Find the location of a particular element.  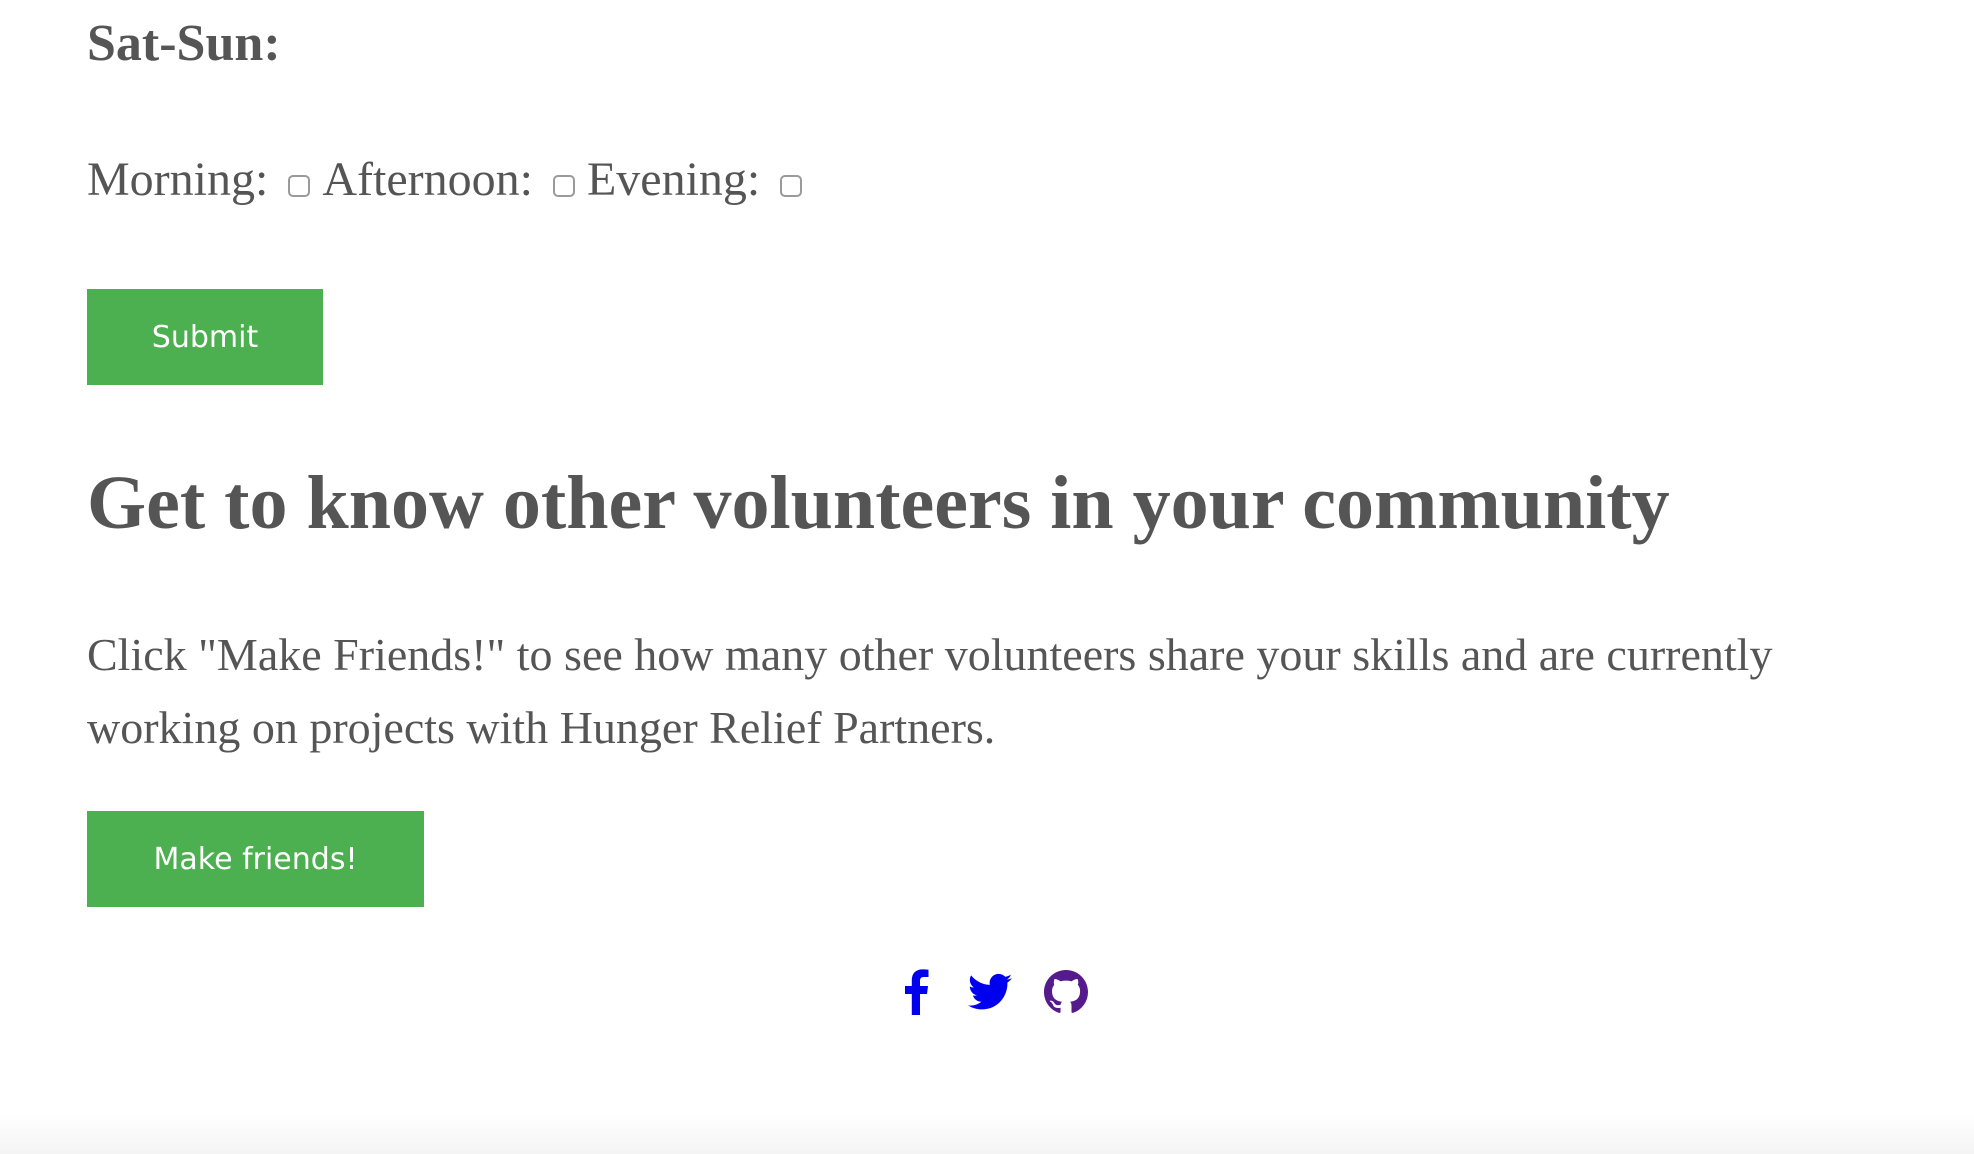

morning-checkbox is located at coordinates (299, 186).